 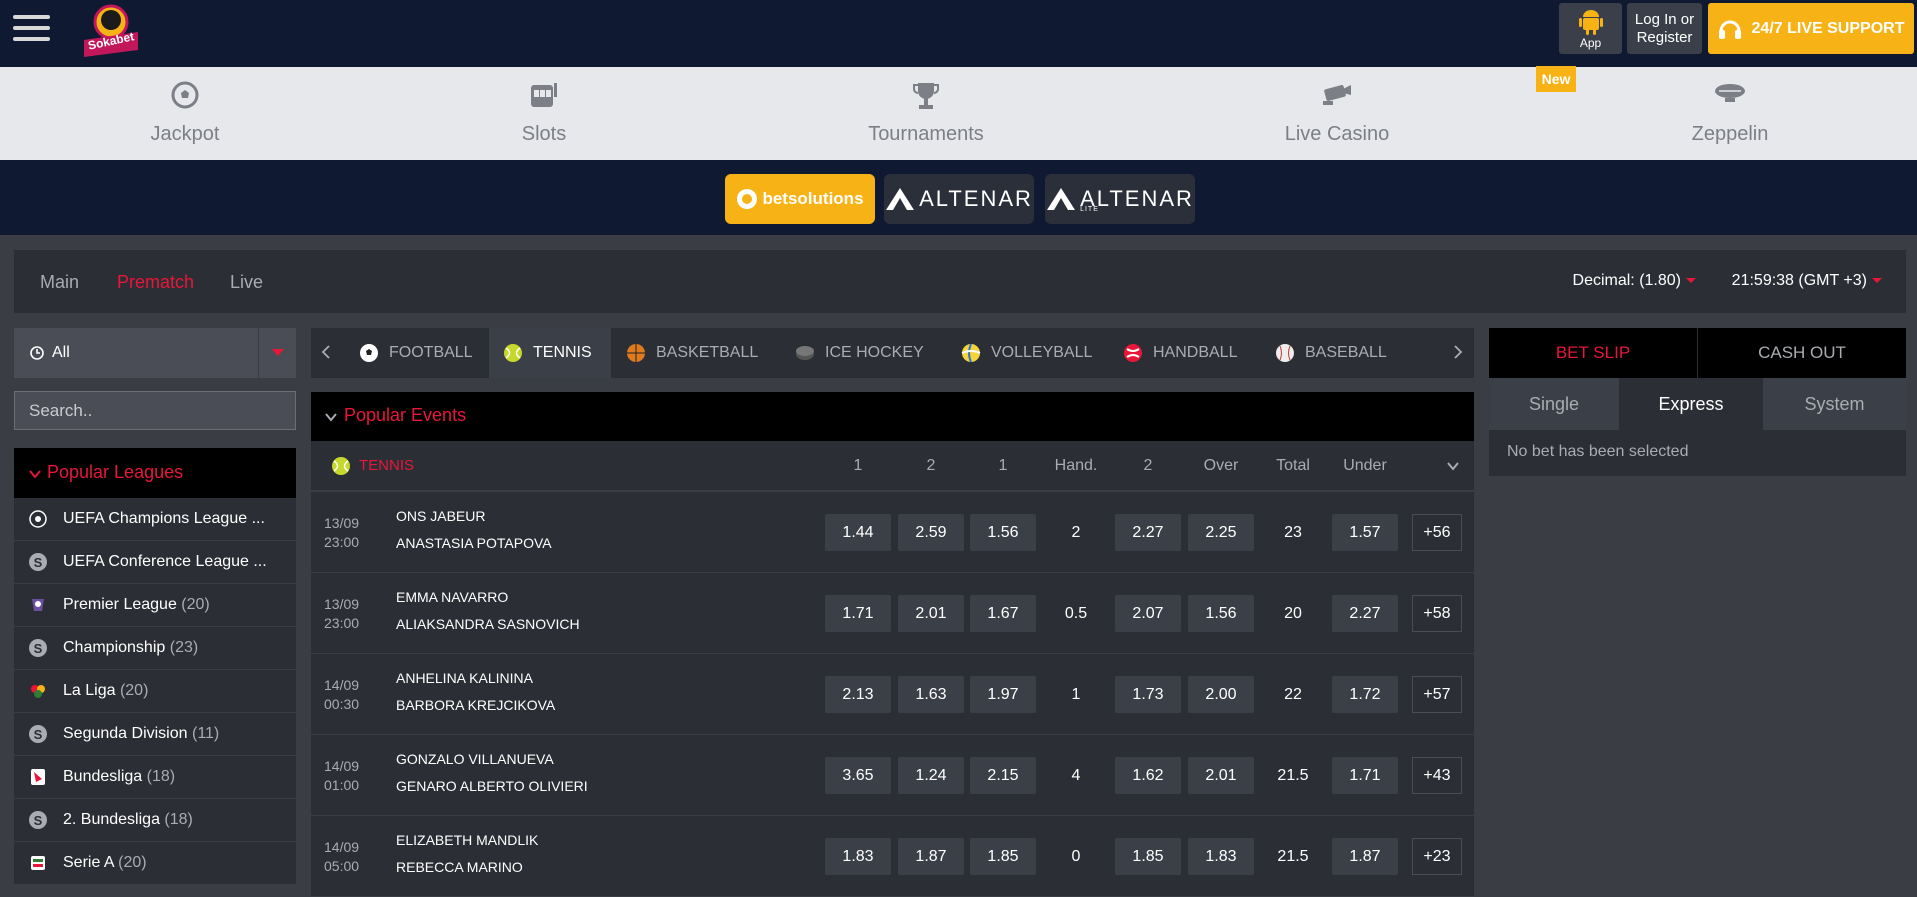 I want to click on provider-betsolutions: betsolutions, so click(x=800, y=199).